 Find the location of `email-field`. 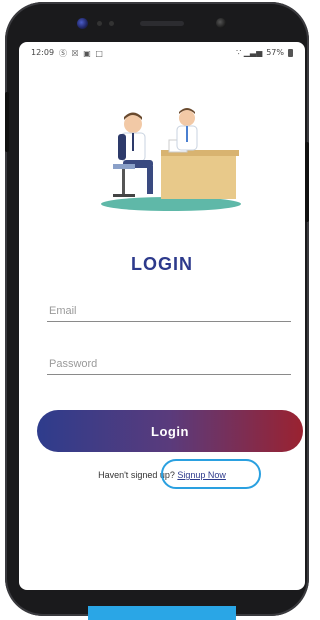

email-field is located at coordinates (171, 311).